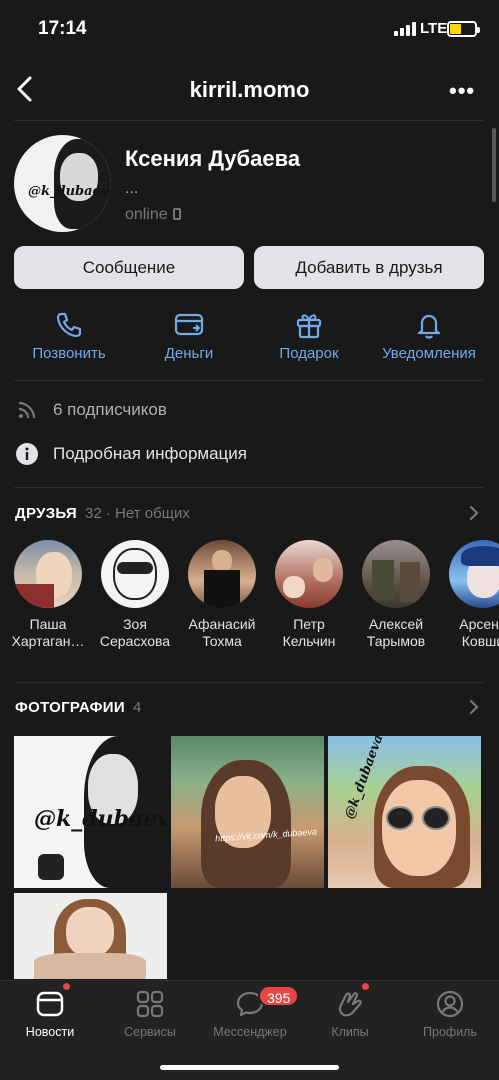 This screenshot has height=1080, width=499. Describe the element at coordinates (189, 353) in the screenshot. I see `money-label: Деньги` at that location.